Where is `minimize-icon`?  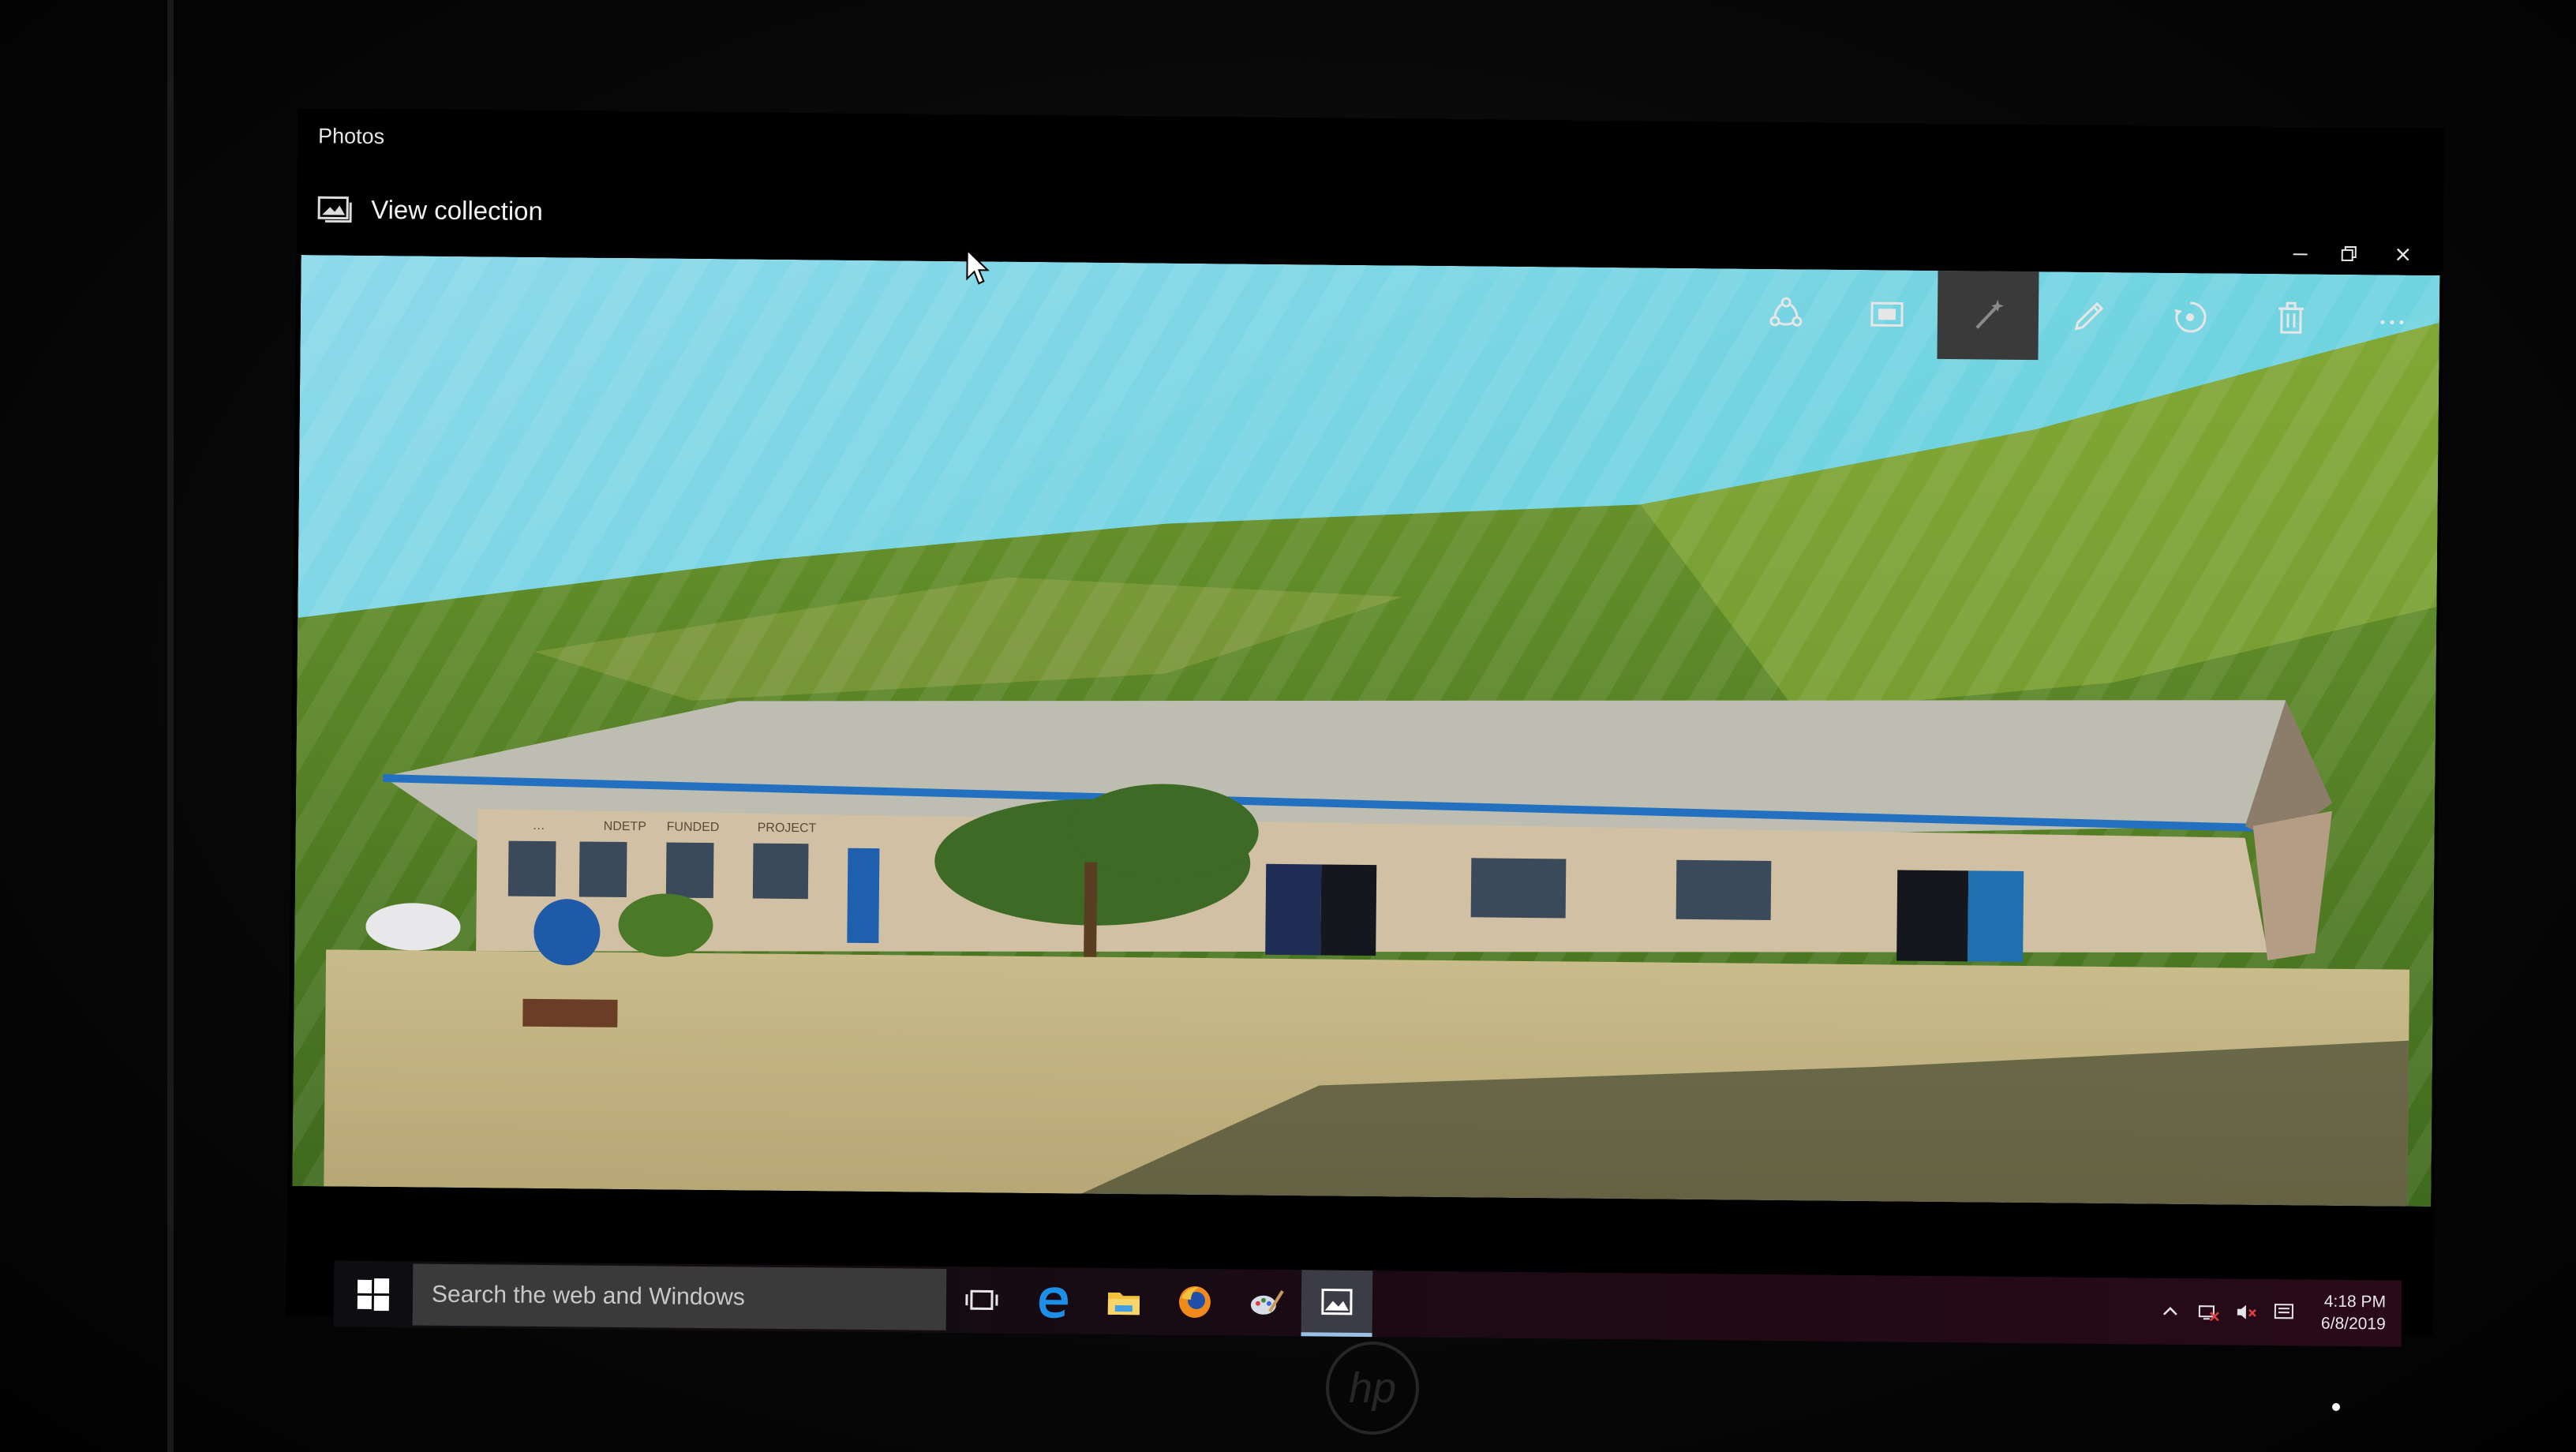 minimize-icon is located at coordinates (2300, 254).